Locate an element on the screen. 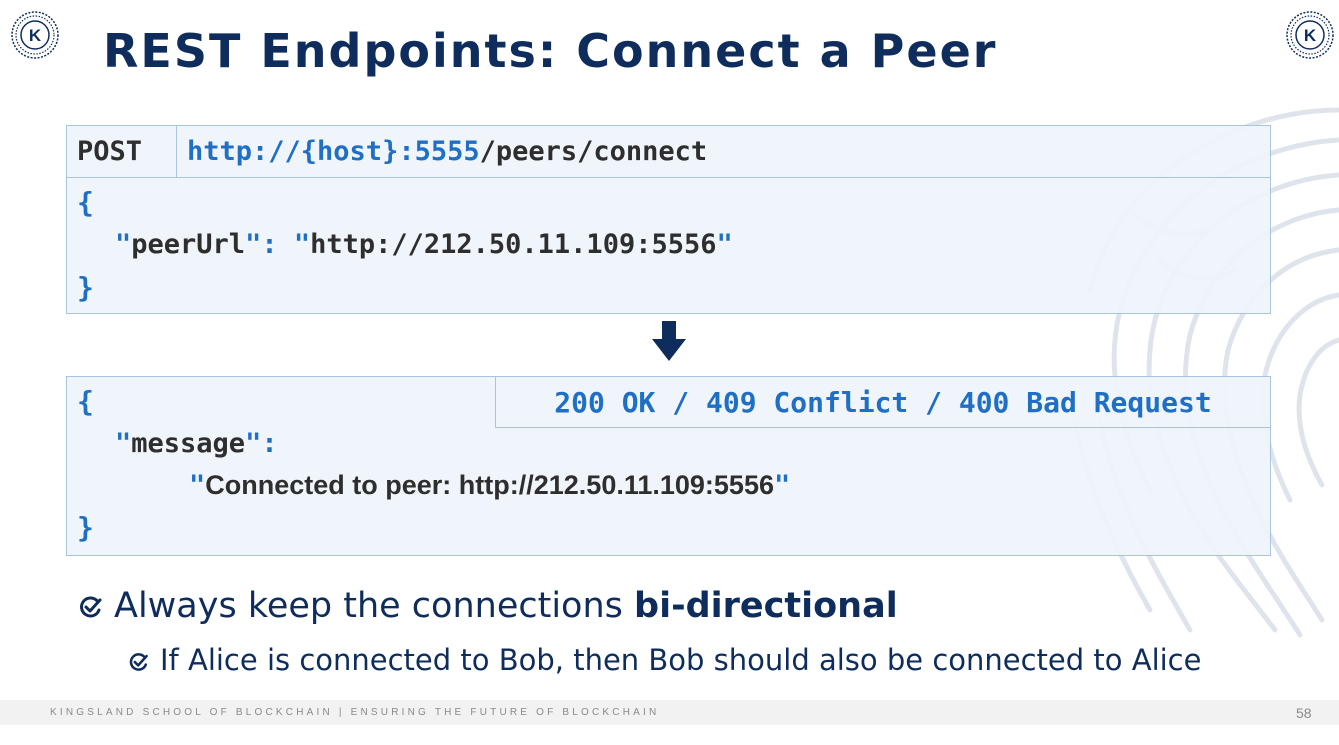 This screenshot has width=1339, height=745. request-body-line: "peerUrl": "http://212.50.11.109:5556" is located at coordinates (424, 244).